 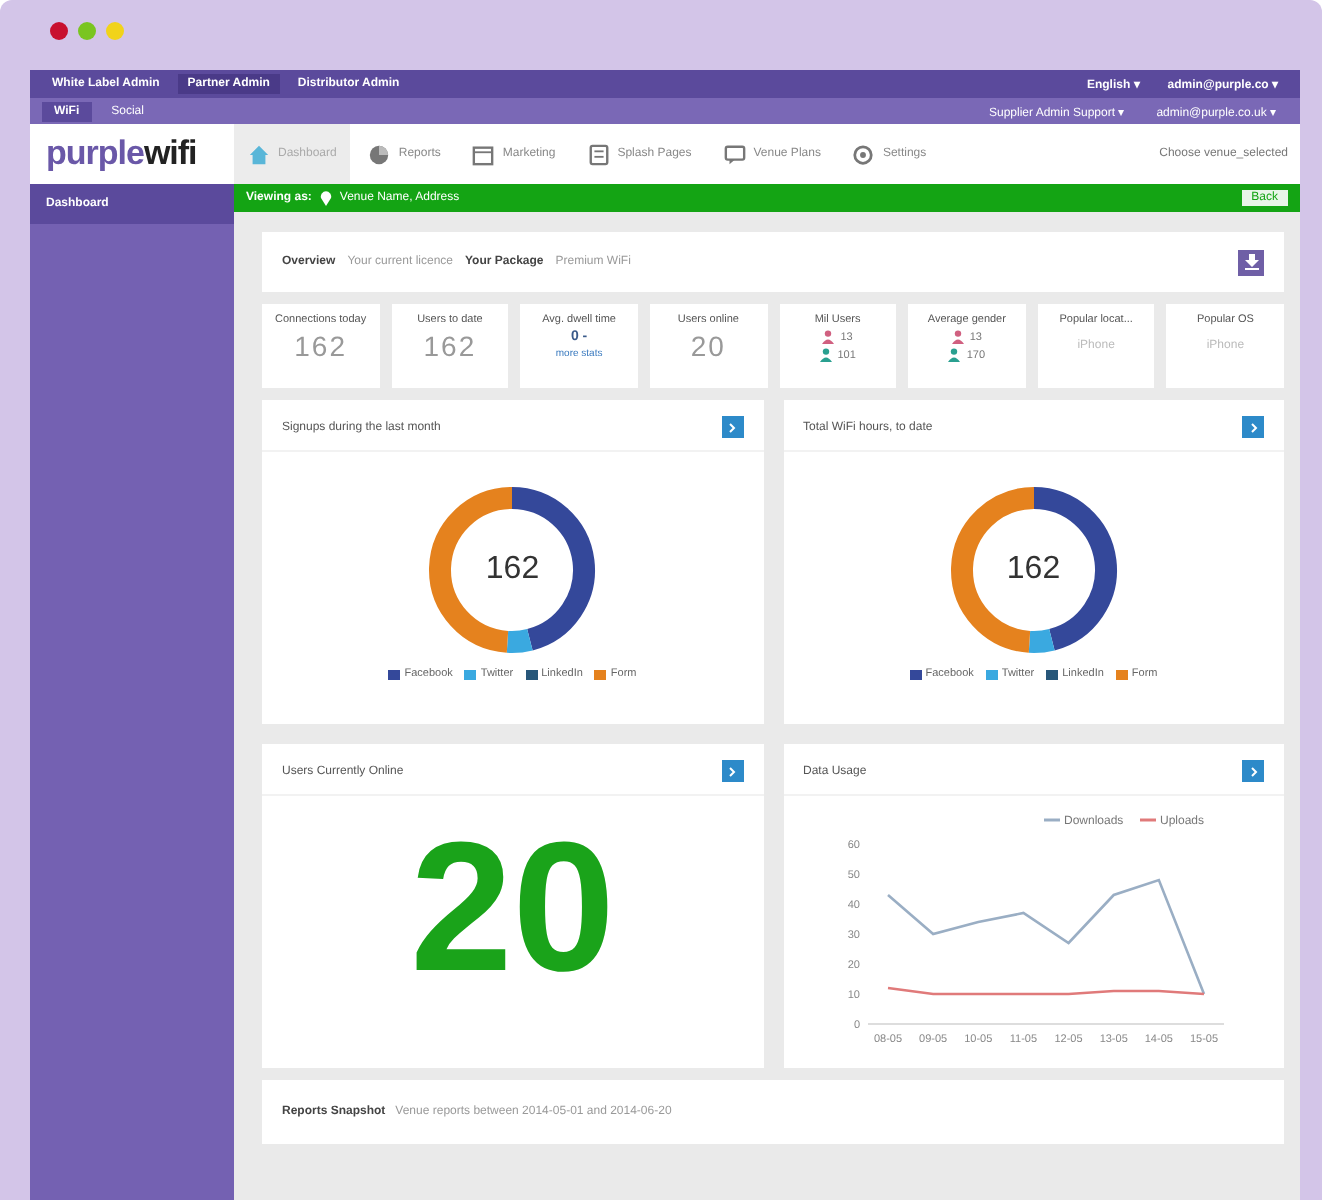 What do you see at coordinates (598, 154) in the screenshot?
I see `page-icon` at bounding box center [598, 154].